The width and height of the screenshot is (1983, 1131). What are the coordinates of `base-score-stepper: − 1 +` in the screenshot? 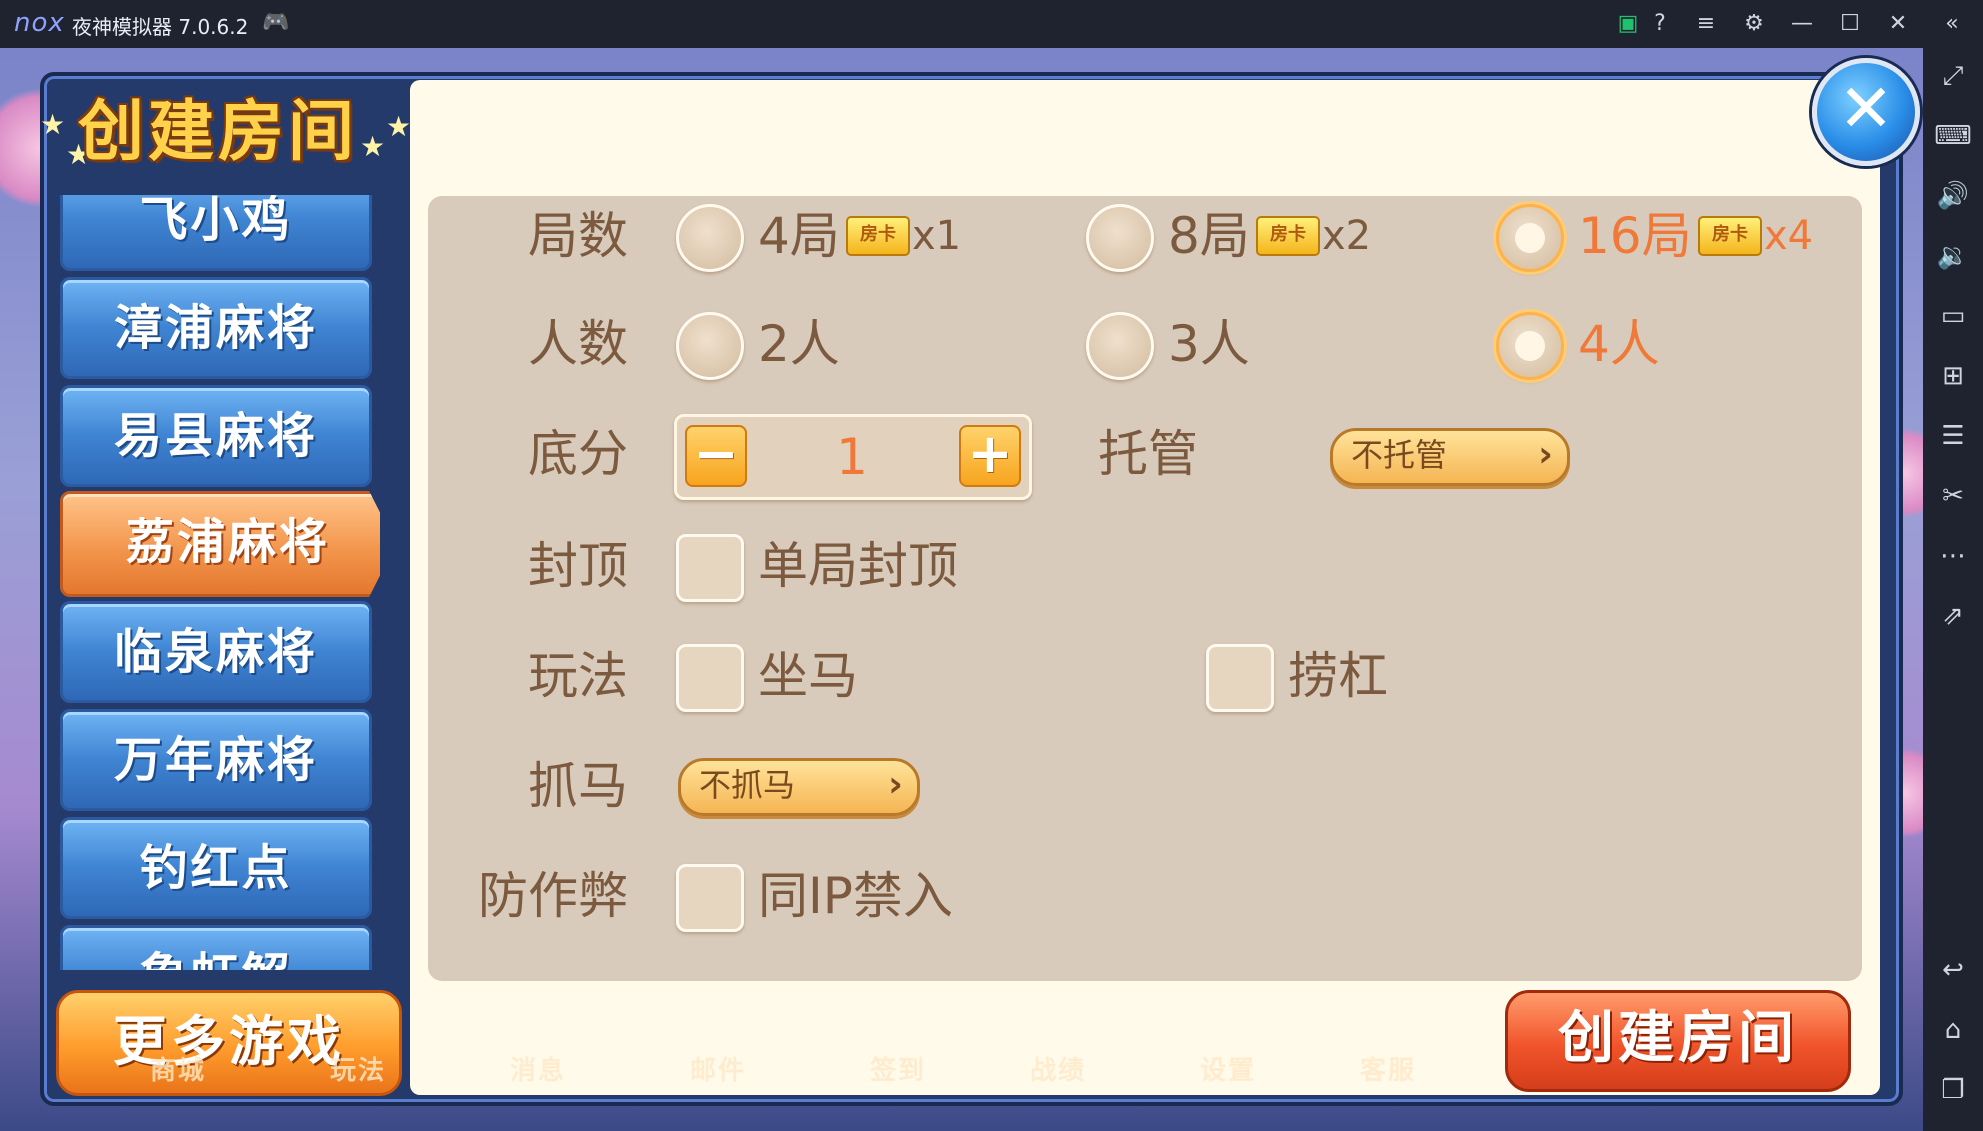 It's located at (853, 457).